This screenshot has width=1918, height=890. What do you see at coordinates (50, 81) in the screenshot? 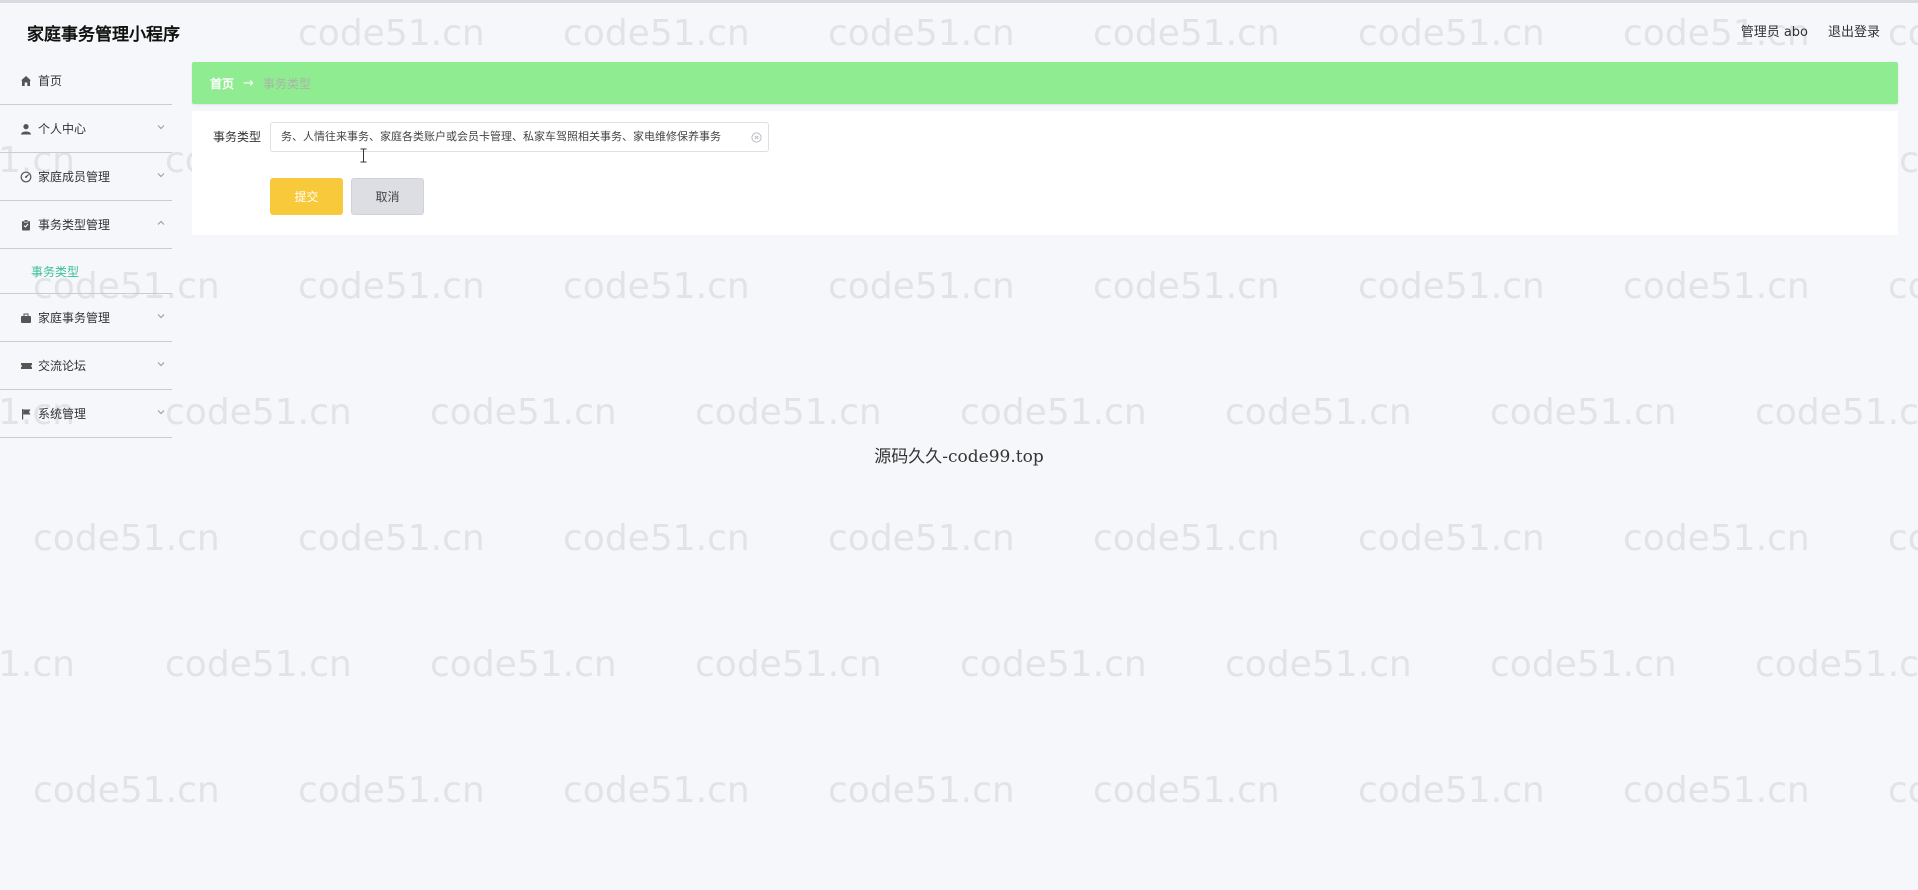
I see `sidebar-item-label: 首页` at bounding box center [50, 81].